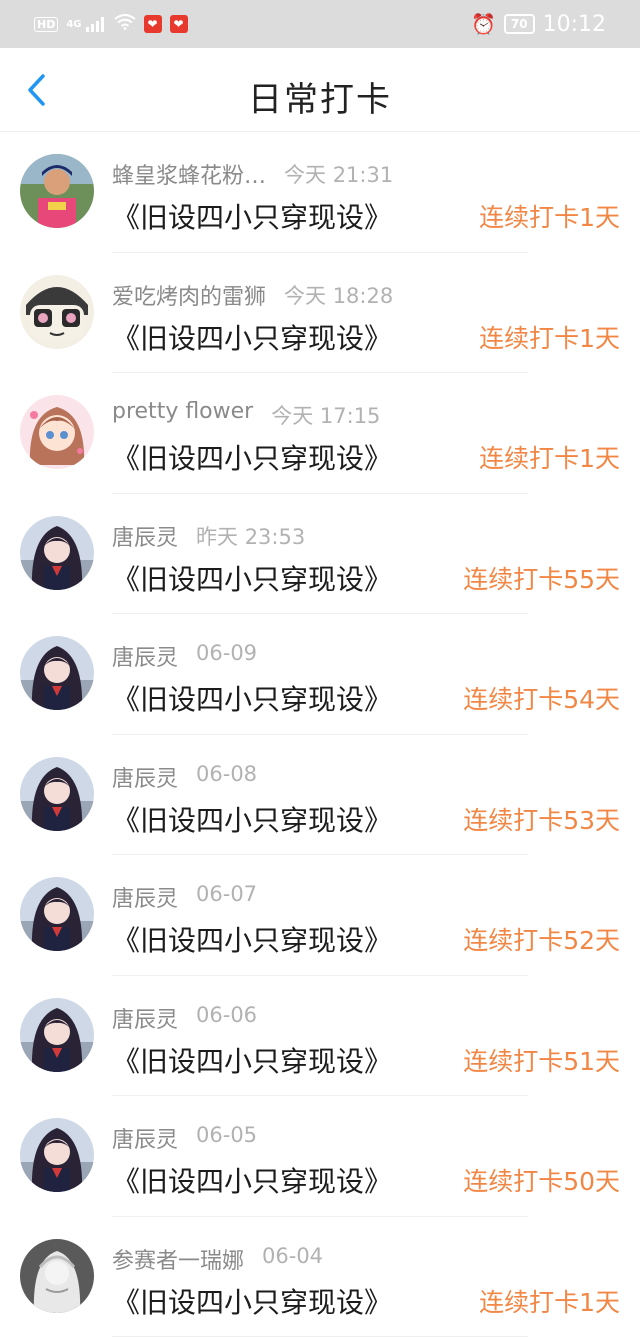 The width and height of the screenshot is (640, 1337). I want to click on streak-label: 连续打卡50天, so click(541, 1180).